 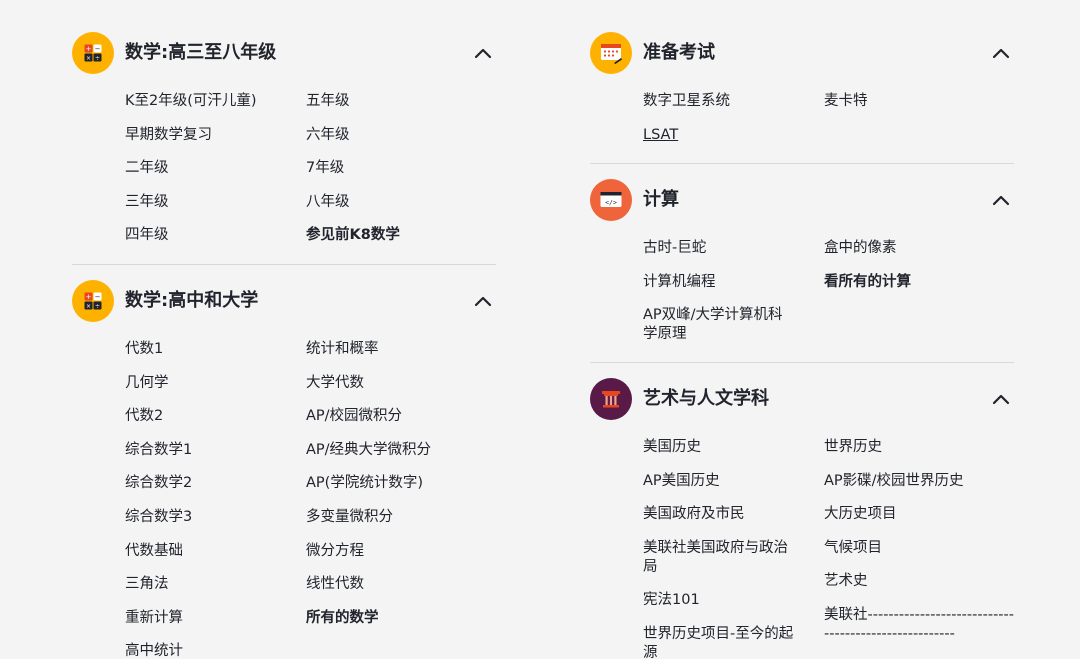 What do you see at coordinates (213, 383) in the screenshot?
I see `link-geometry: 几何学` at bounding box center [213, 383].